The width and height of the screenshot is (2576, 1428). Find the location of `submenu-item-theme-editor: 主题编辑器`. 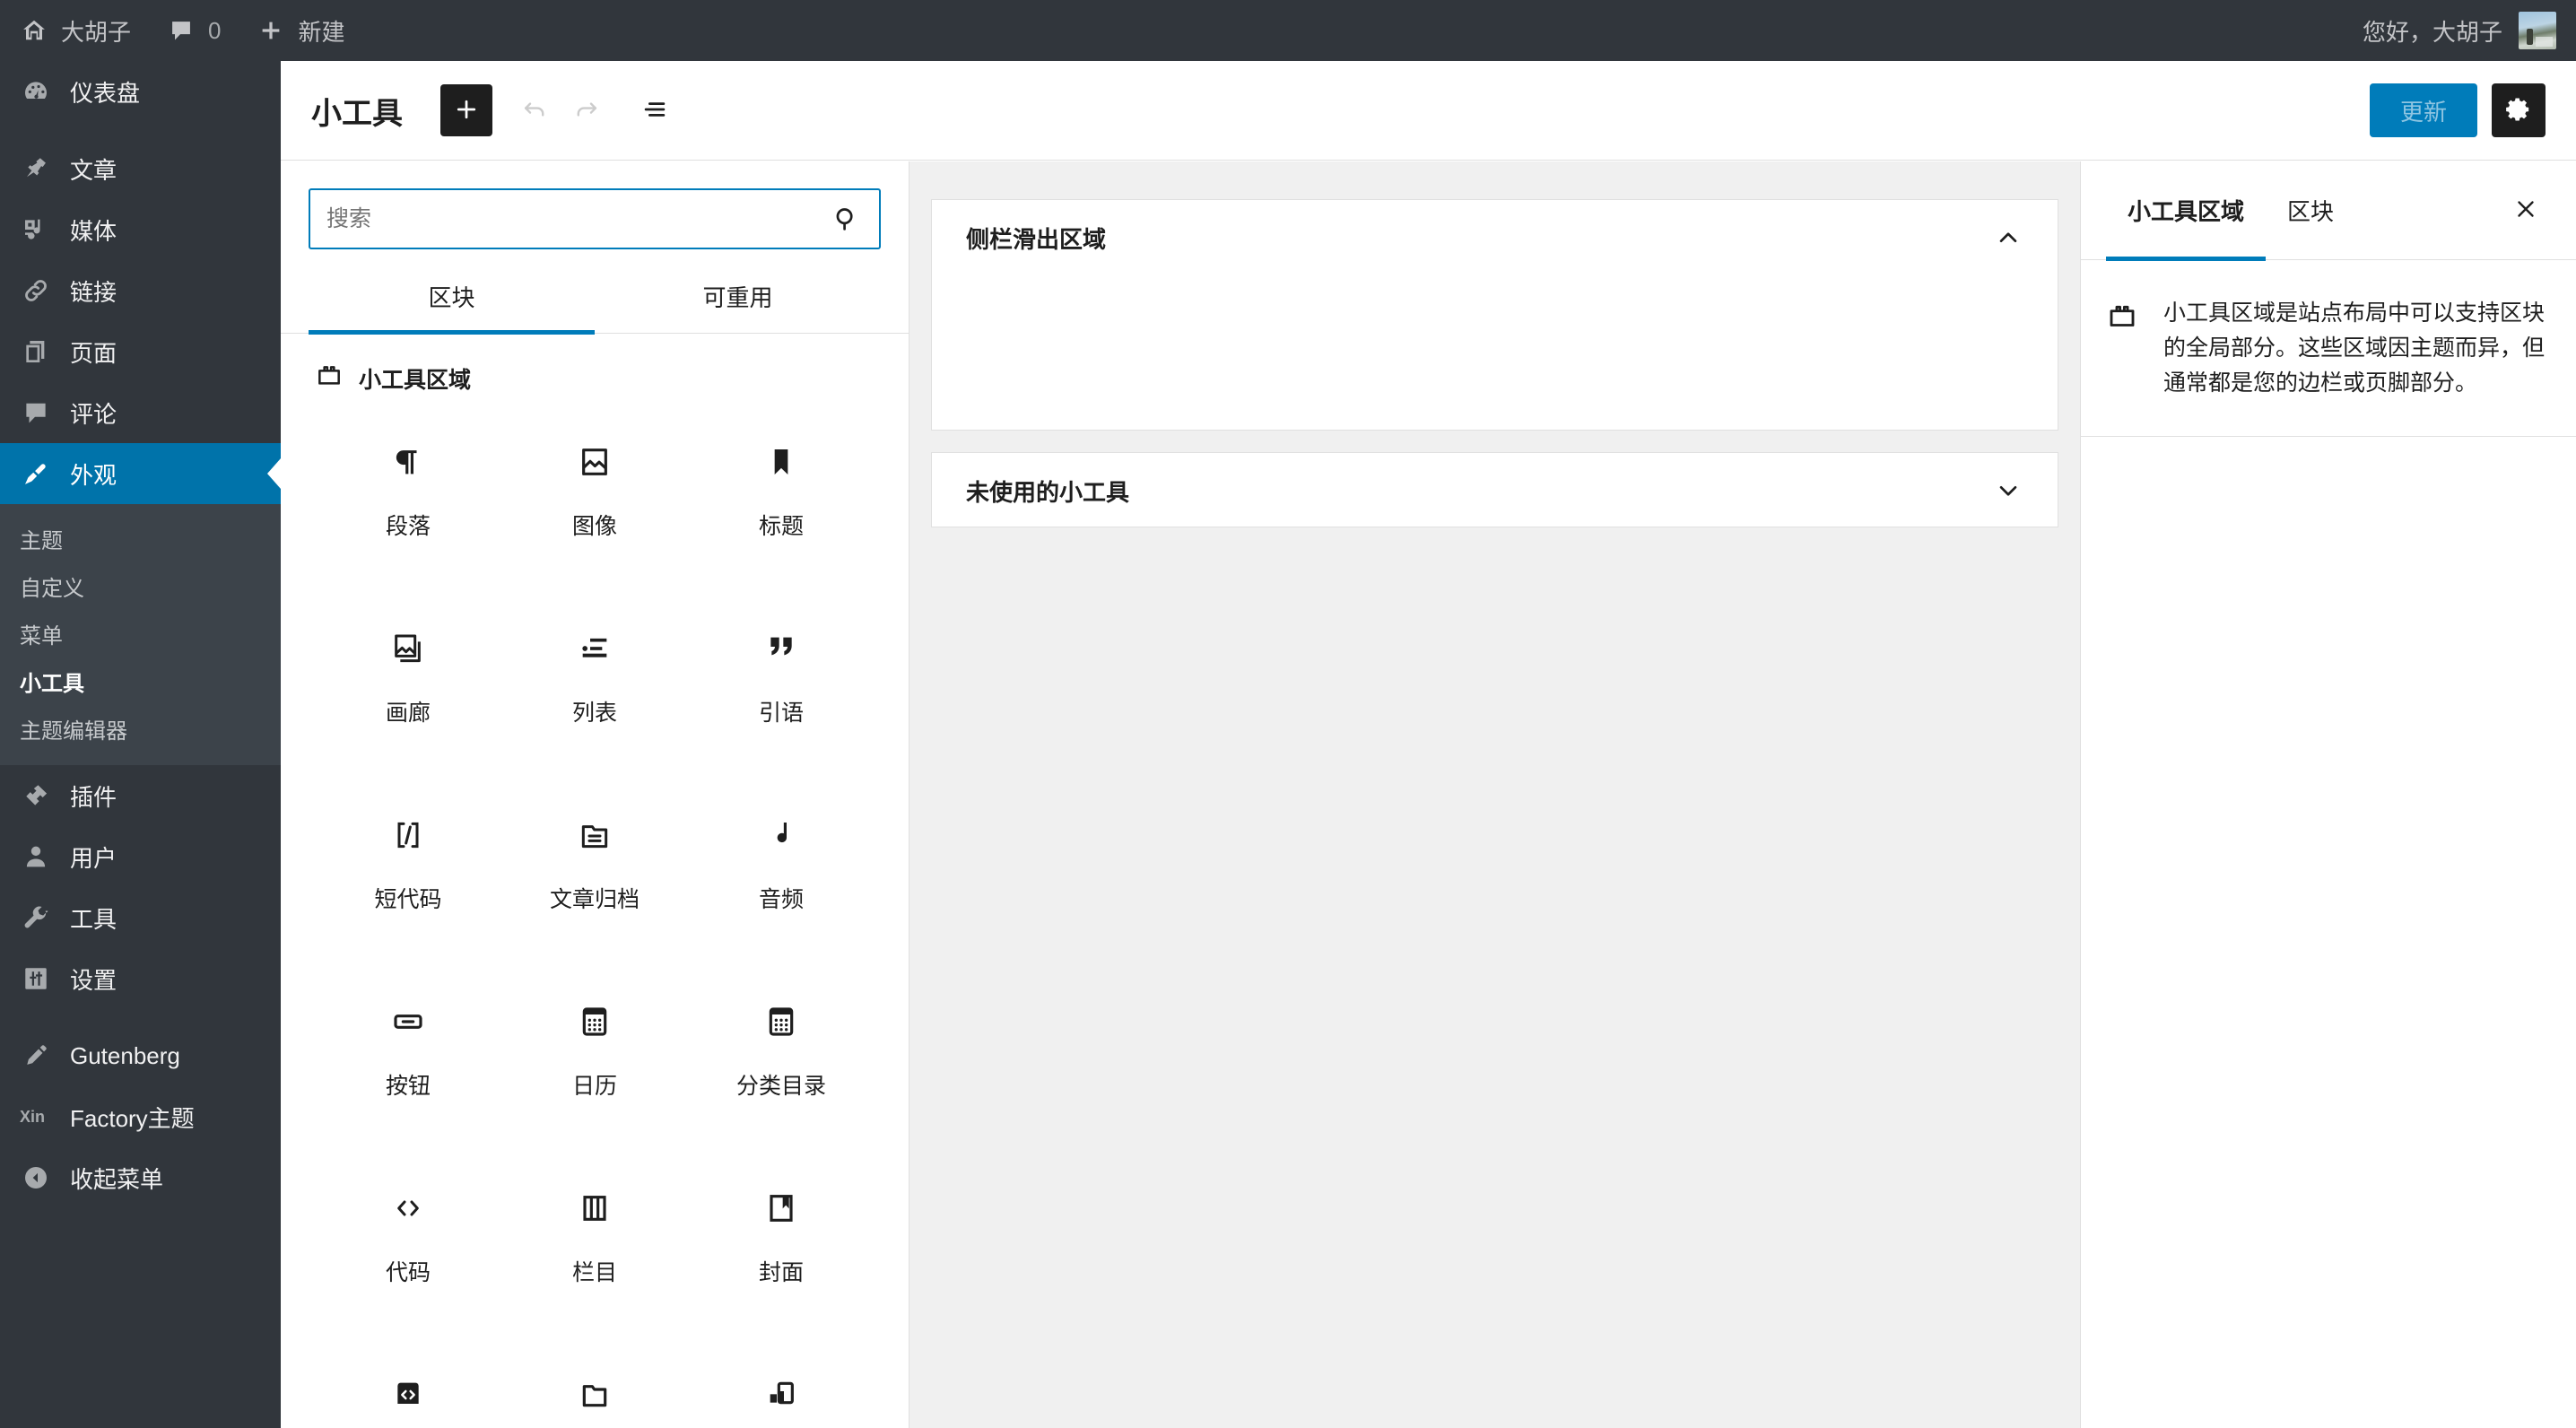

submenu-item-theme-editor: 主题编辑器 is located at coordinates (140, 729).